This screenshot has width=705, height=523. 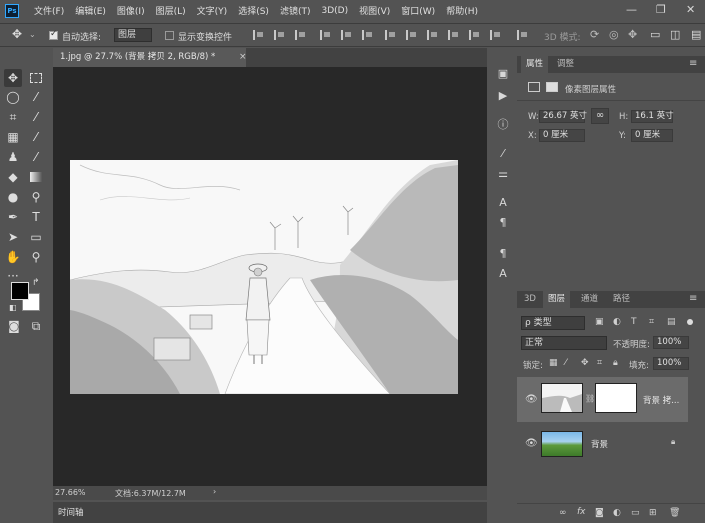 I want to click on align-left-icon, so click(x=258, y=35).